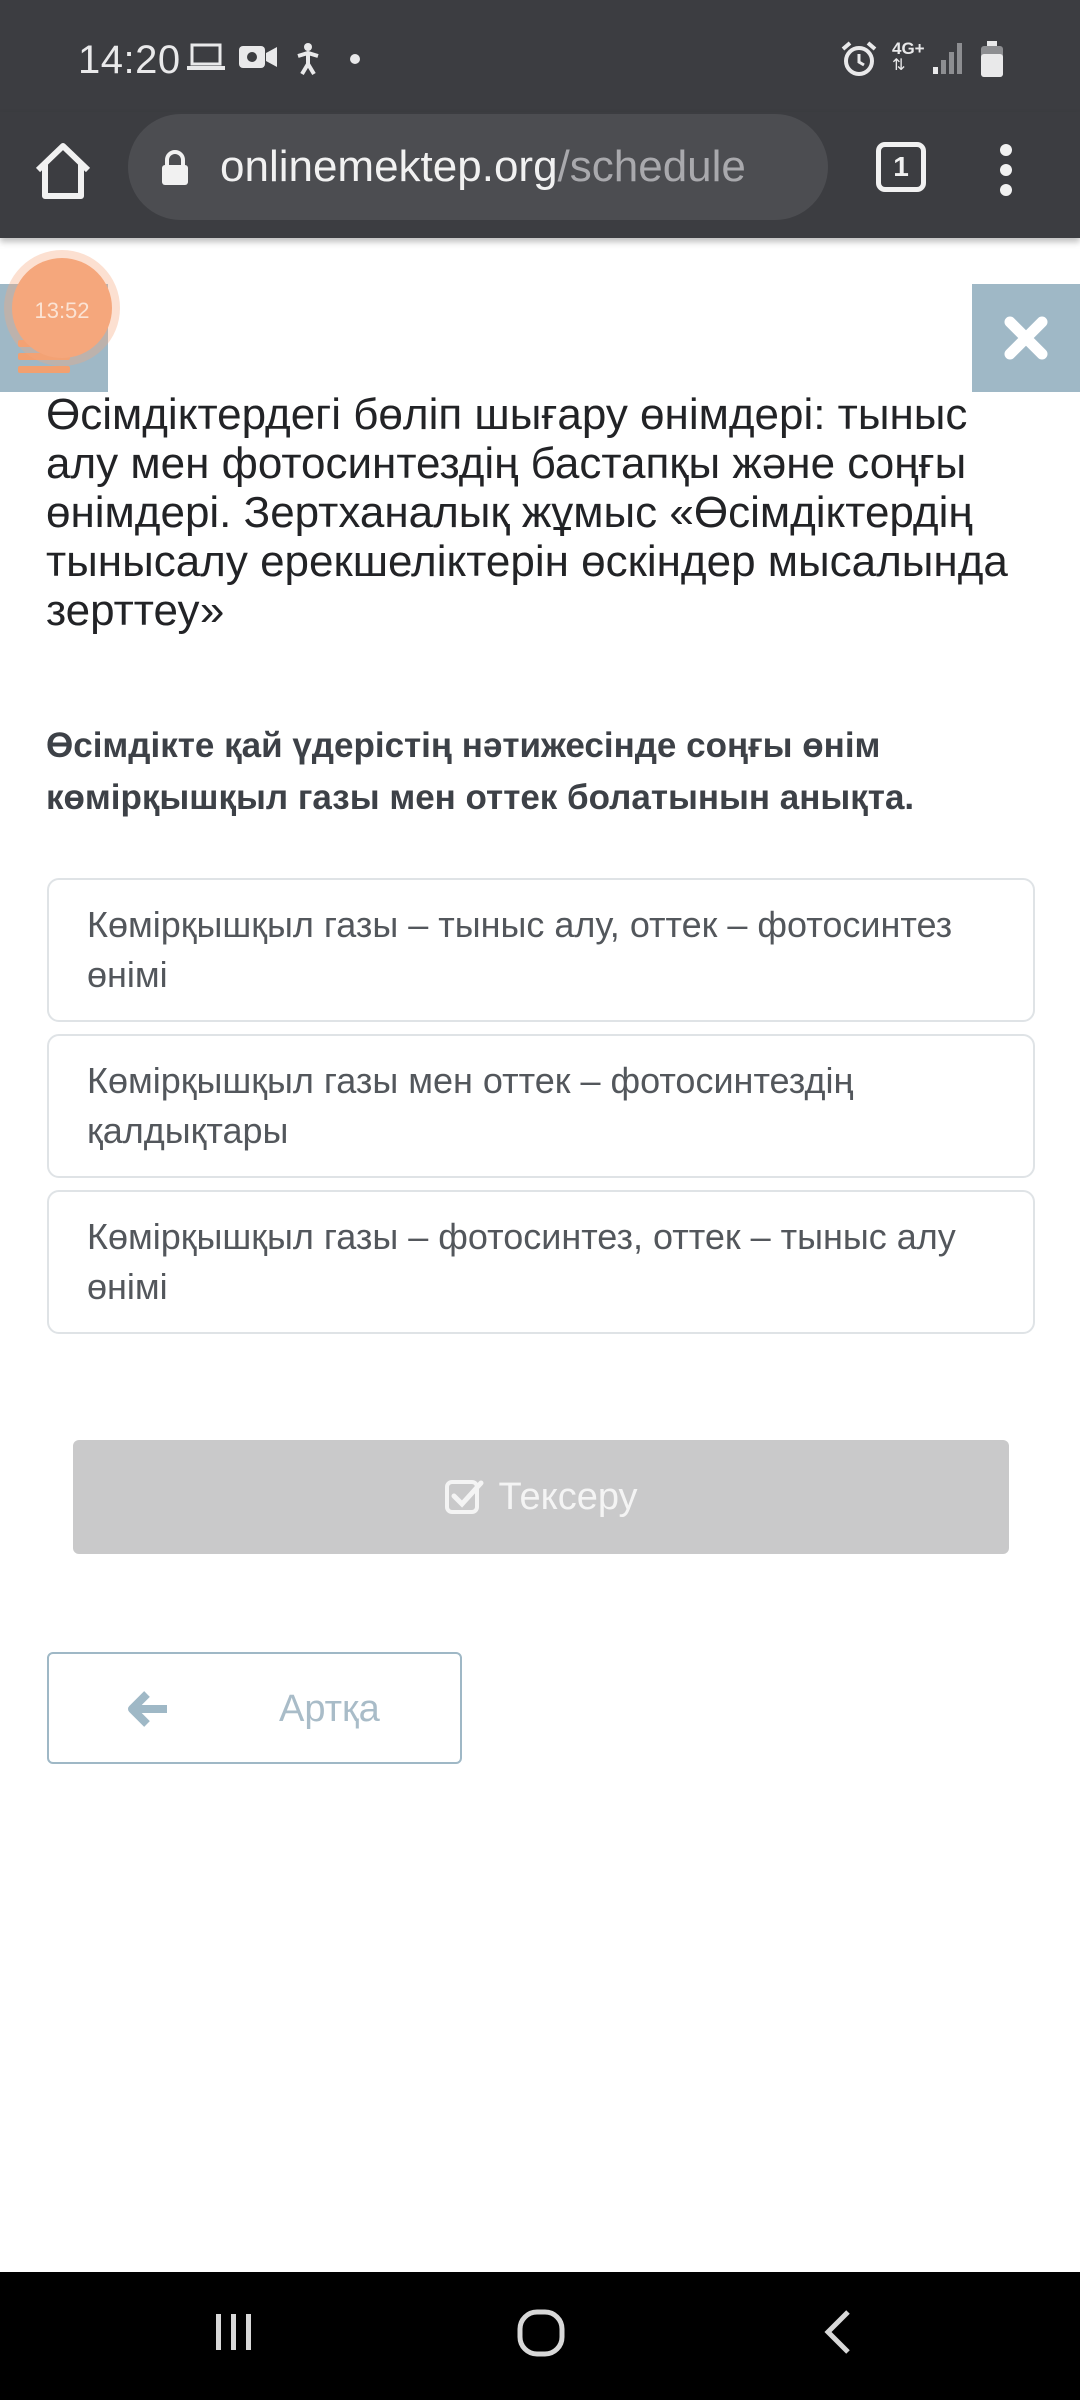  What do you see at coordinates (355, 59) in the screenshot?
I see `dot-icon` at bounding box center [355, 59].